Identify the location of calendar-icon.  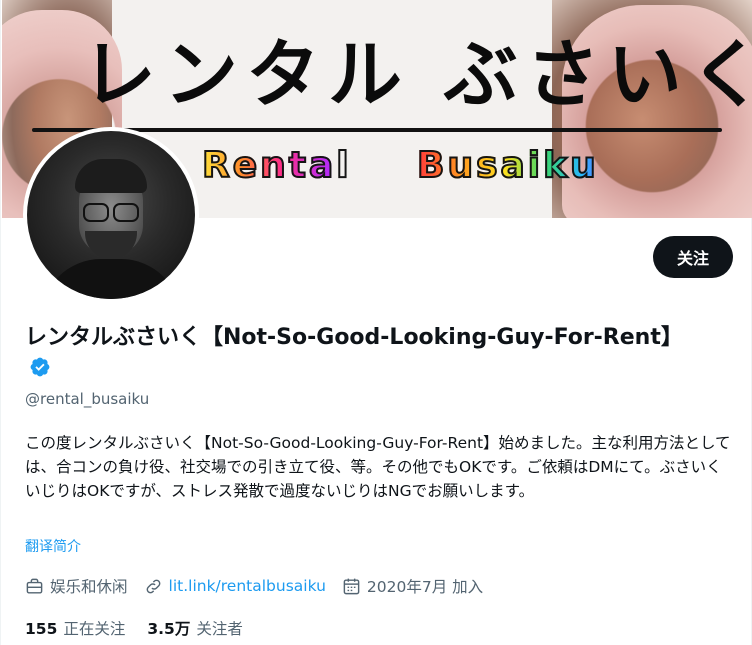
(351, 586).